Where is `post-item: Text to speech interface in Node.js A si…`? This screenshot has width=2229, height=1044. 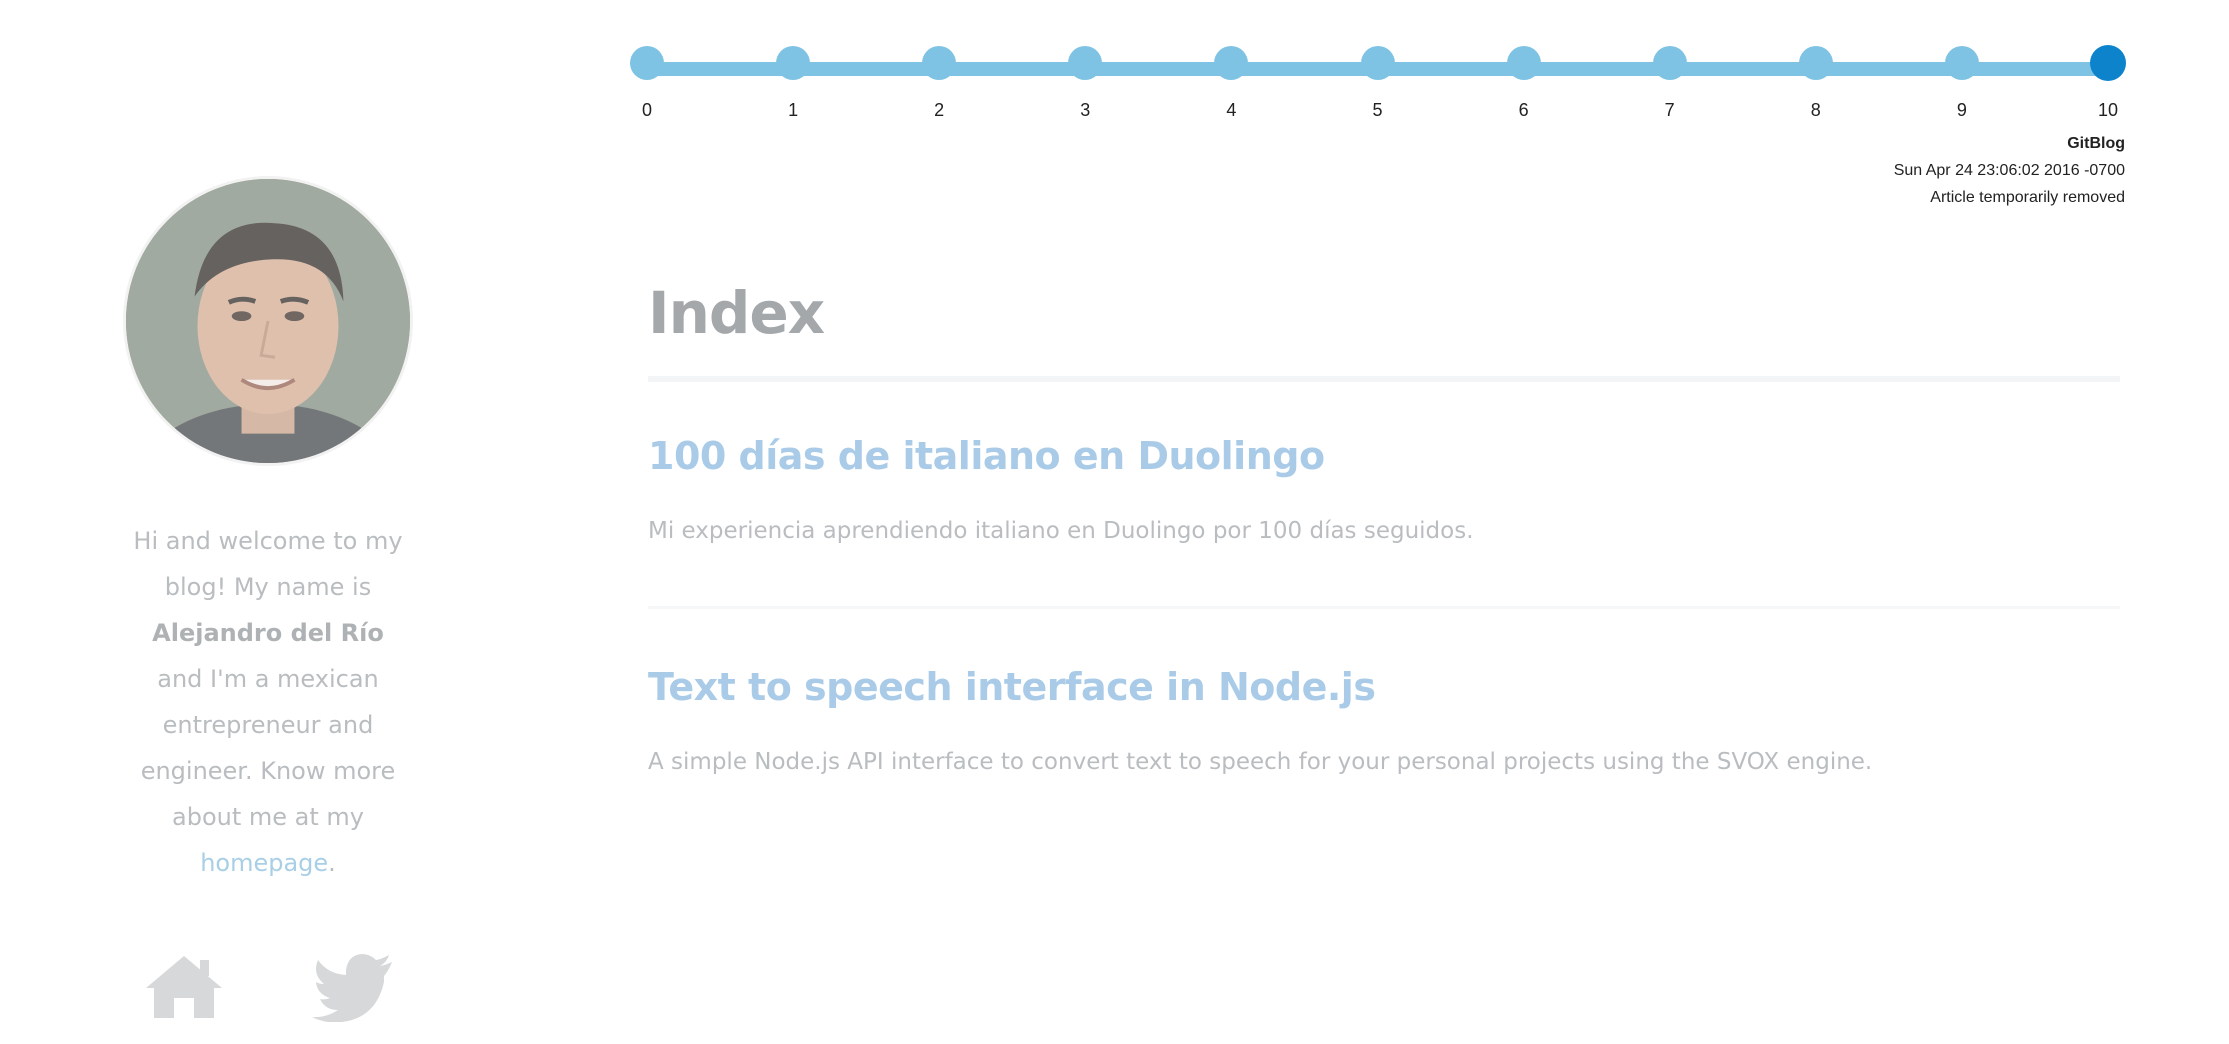 post-item: Text to speech interface in Node.js A si… is located at coordinates (1384, 720).